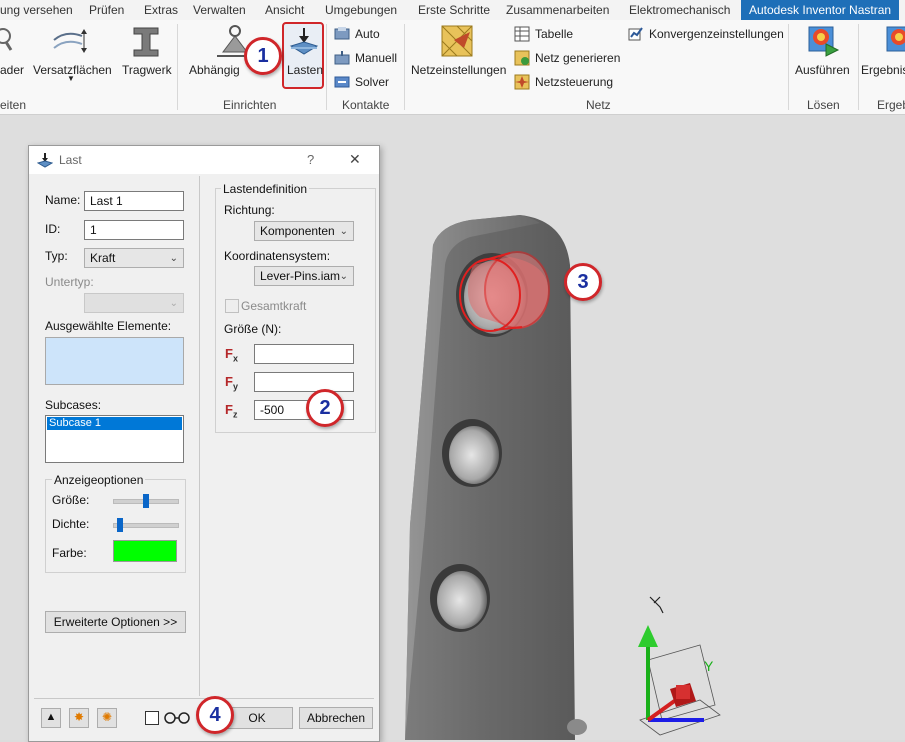 This screenshot has width=905, height=742. Describe the element at coordinates (297, 231) in the screenshot. I see `richtung-value: Komponenten` at that location.